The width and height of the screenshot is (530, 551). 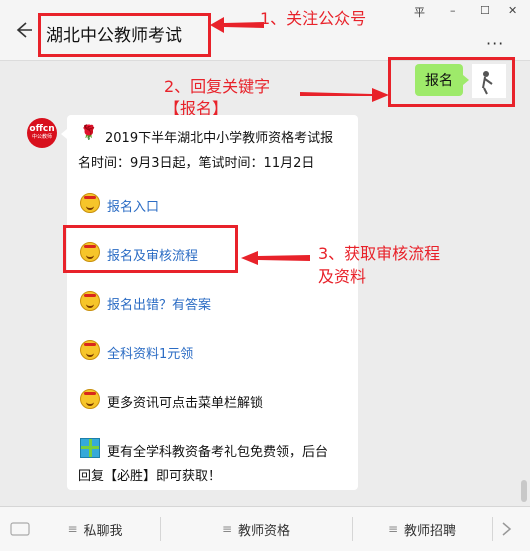 I want to click on scrollbar-thumb, so click(x=524, y=491).